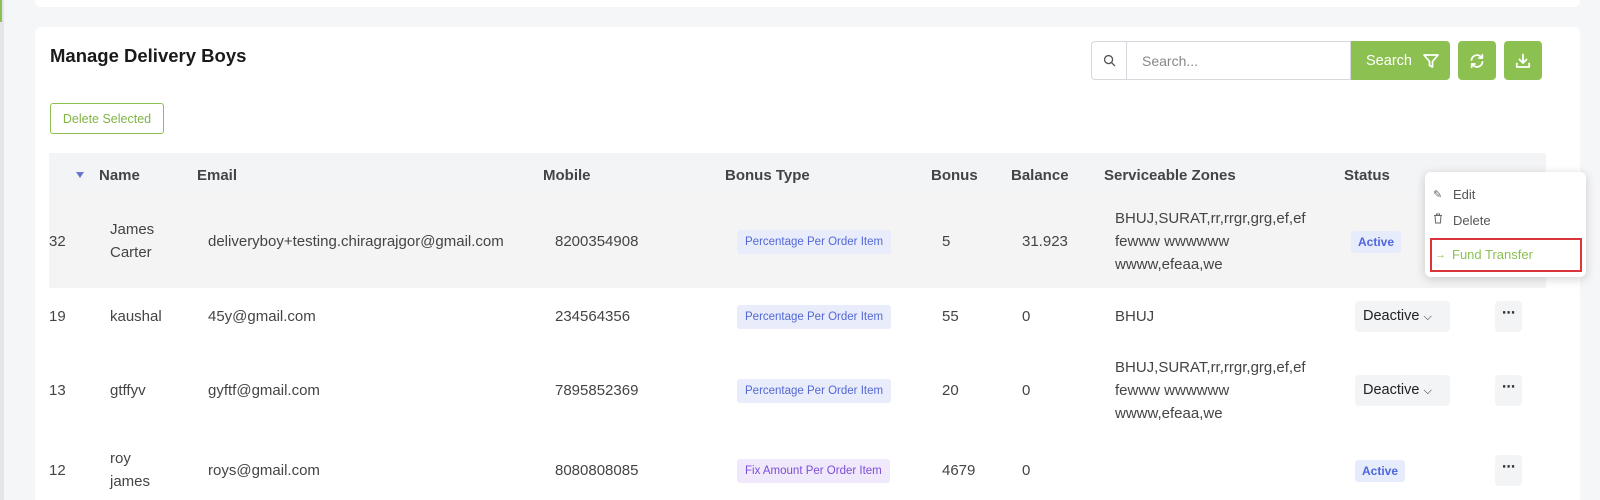  I want to click on refresh-icon, so click(1477, 60).